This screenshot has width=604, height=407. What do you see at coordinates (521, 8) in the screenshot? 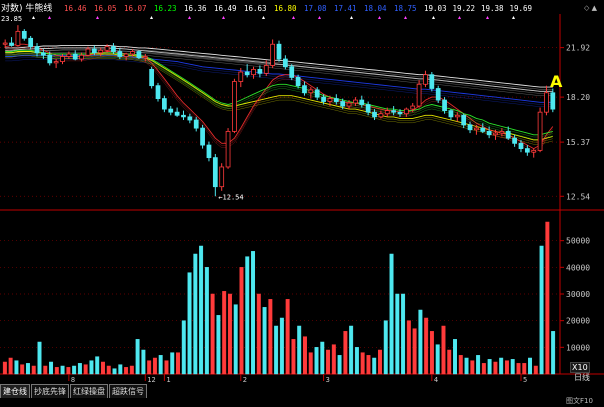
I see `ma-value-15: 19.69` at bounding box center [521, 8].